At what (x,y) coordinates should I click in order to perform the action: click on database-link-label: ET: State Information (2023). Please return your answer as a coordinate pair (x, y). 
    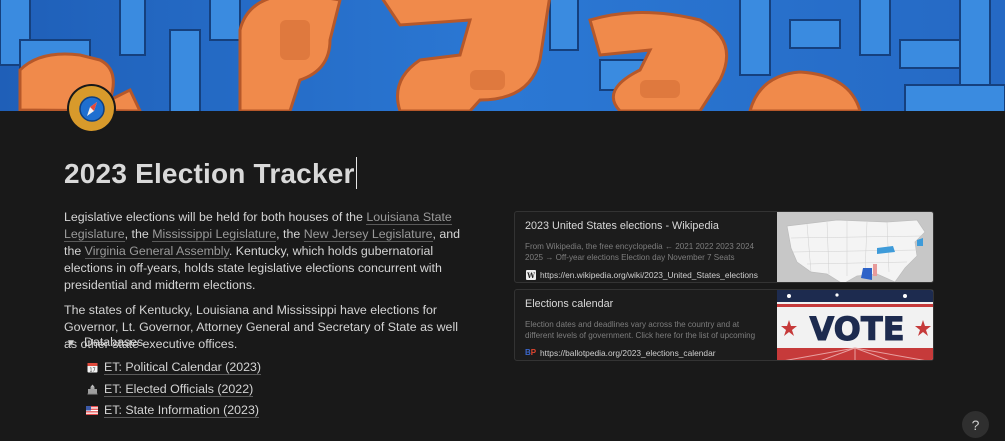
    Looking at the image, I should click on (181, 411).